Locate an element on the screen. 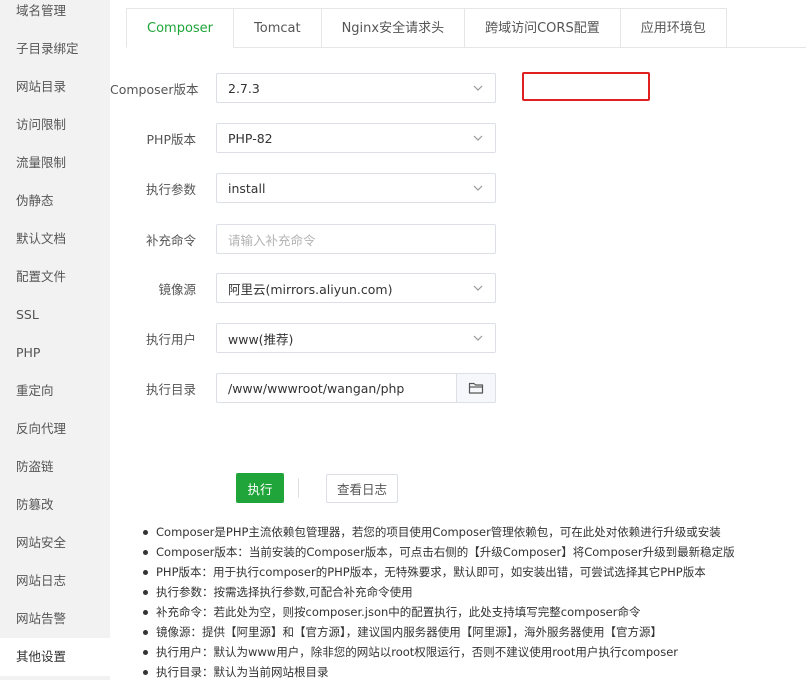 This screenshot has height=680, width=810. exec-params-row: 执行参数 install is located at coordinates (303, 188).